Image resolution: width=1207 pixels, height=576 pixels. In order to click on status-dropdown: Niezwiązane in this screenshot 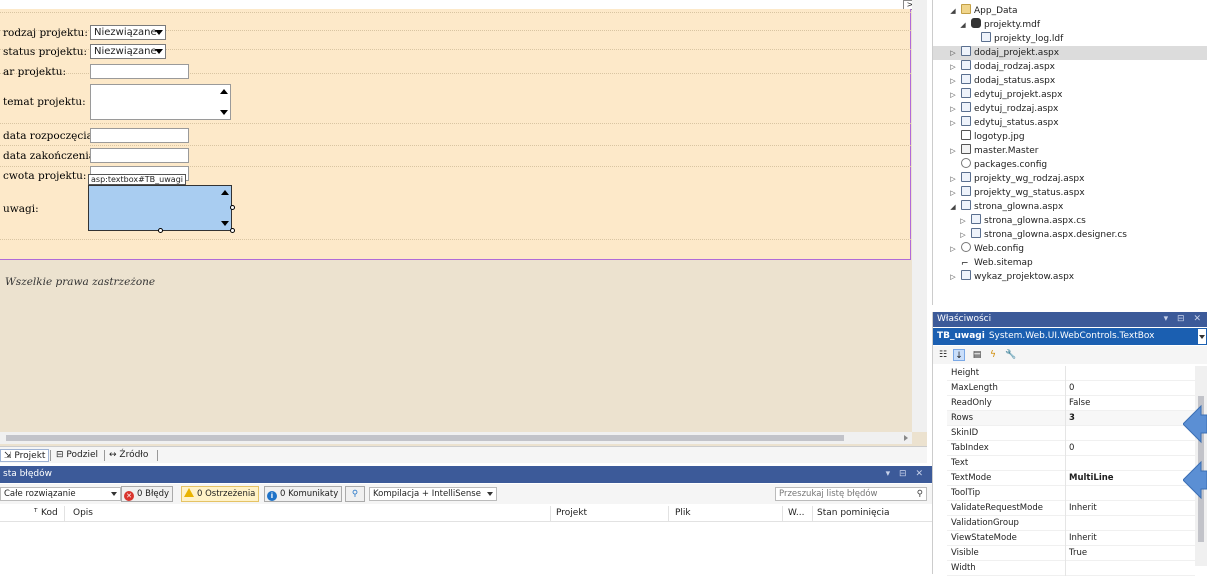, I will do `click(128, 51)`.